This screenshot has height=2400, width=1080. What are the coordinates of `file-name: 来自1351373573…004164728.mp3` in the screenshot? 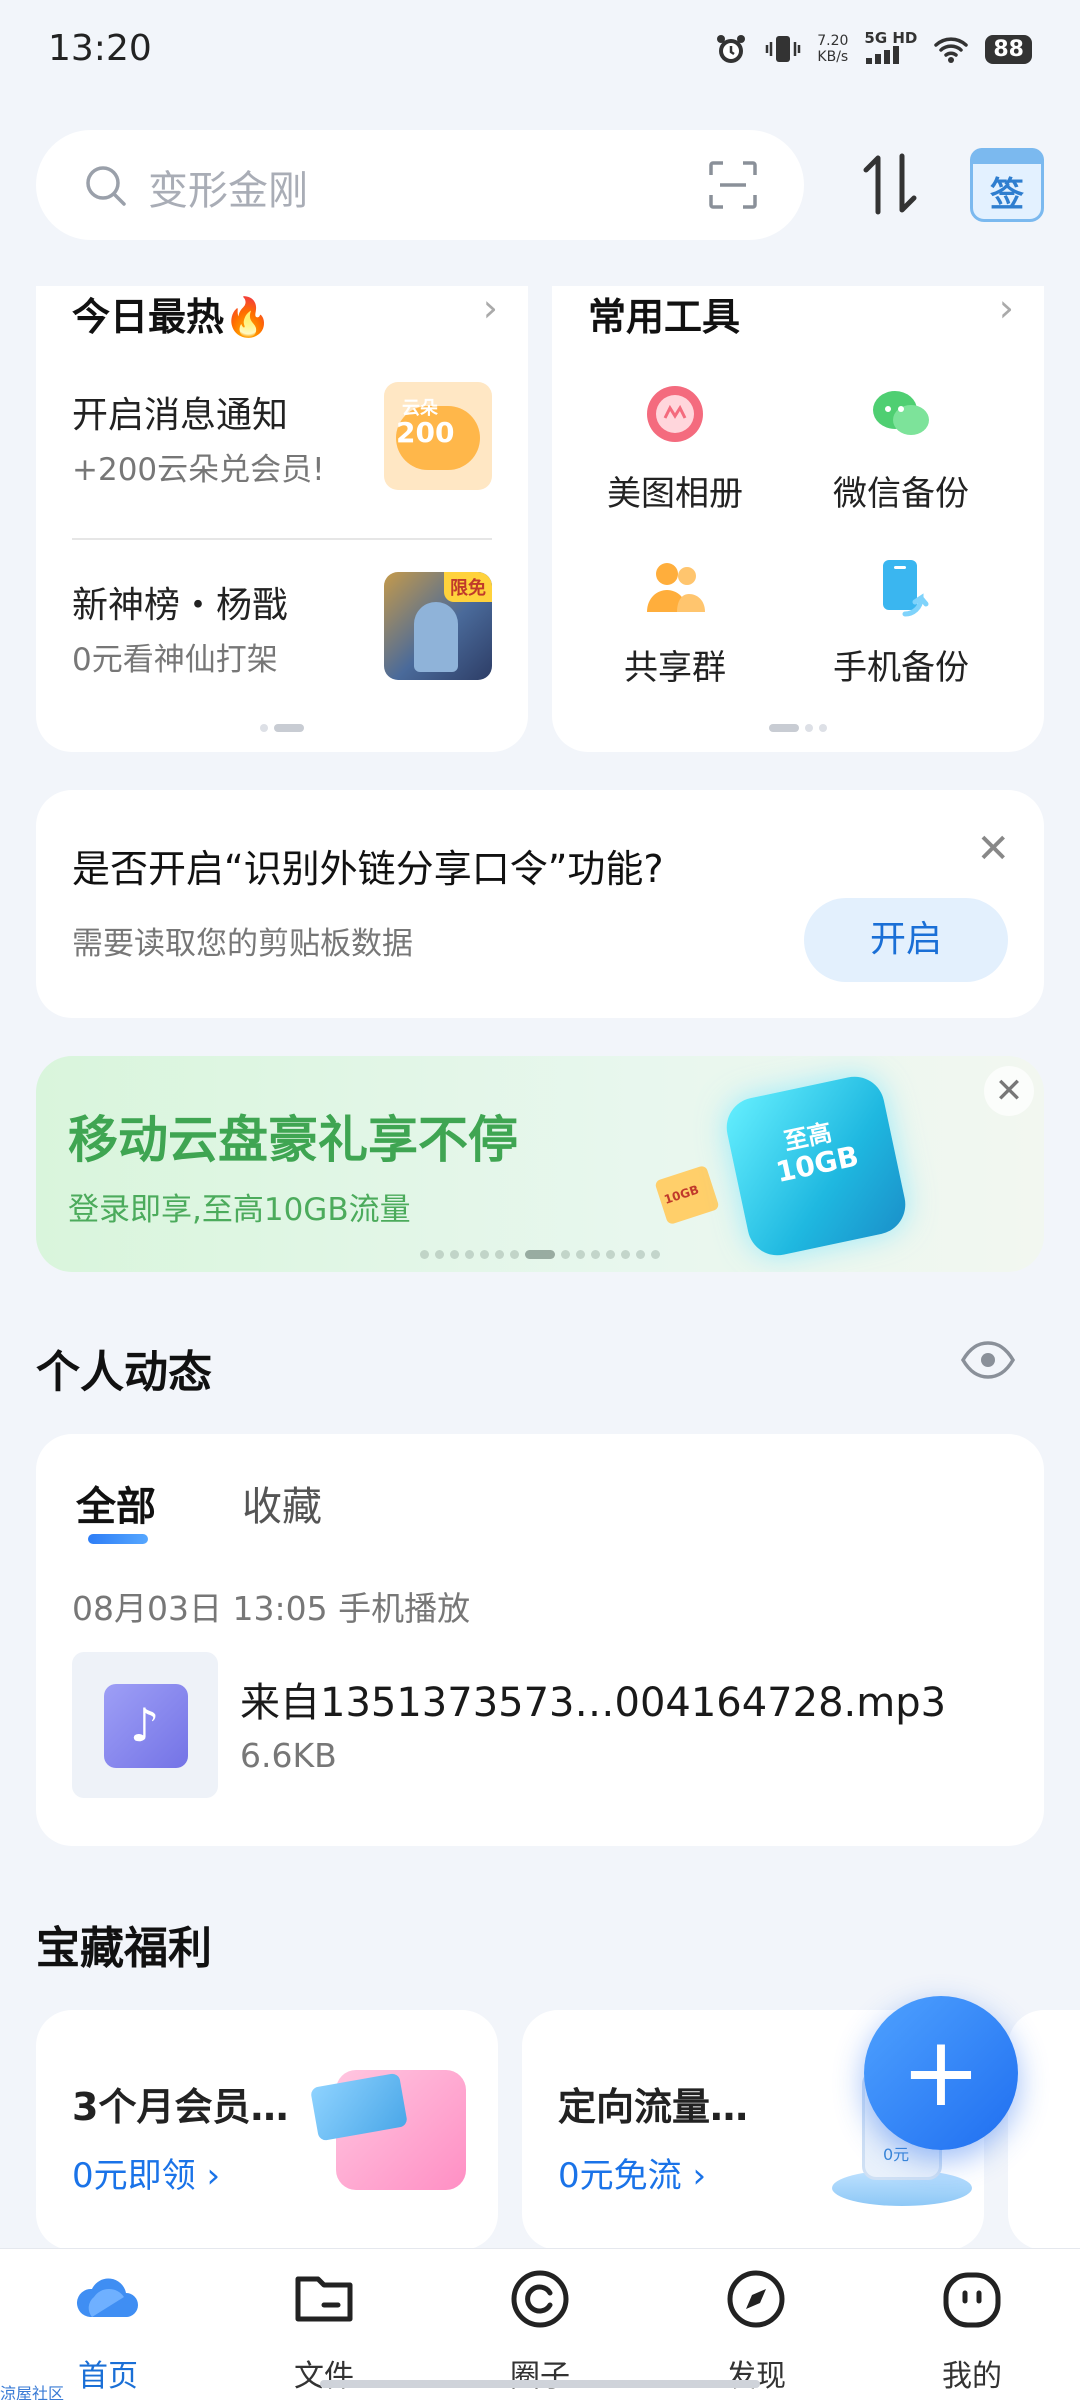 It's located at (593, 1699).